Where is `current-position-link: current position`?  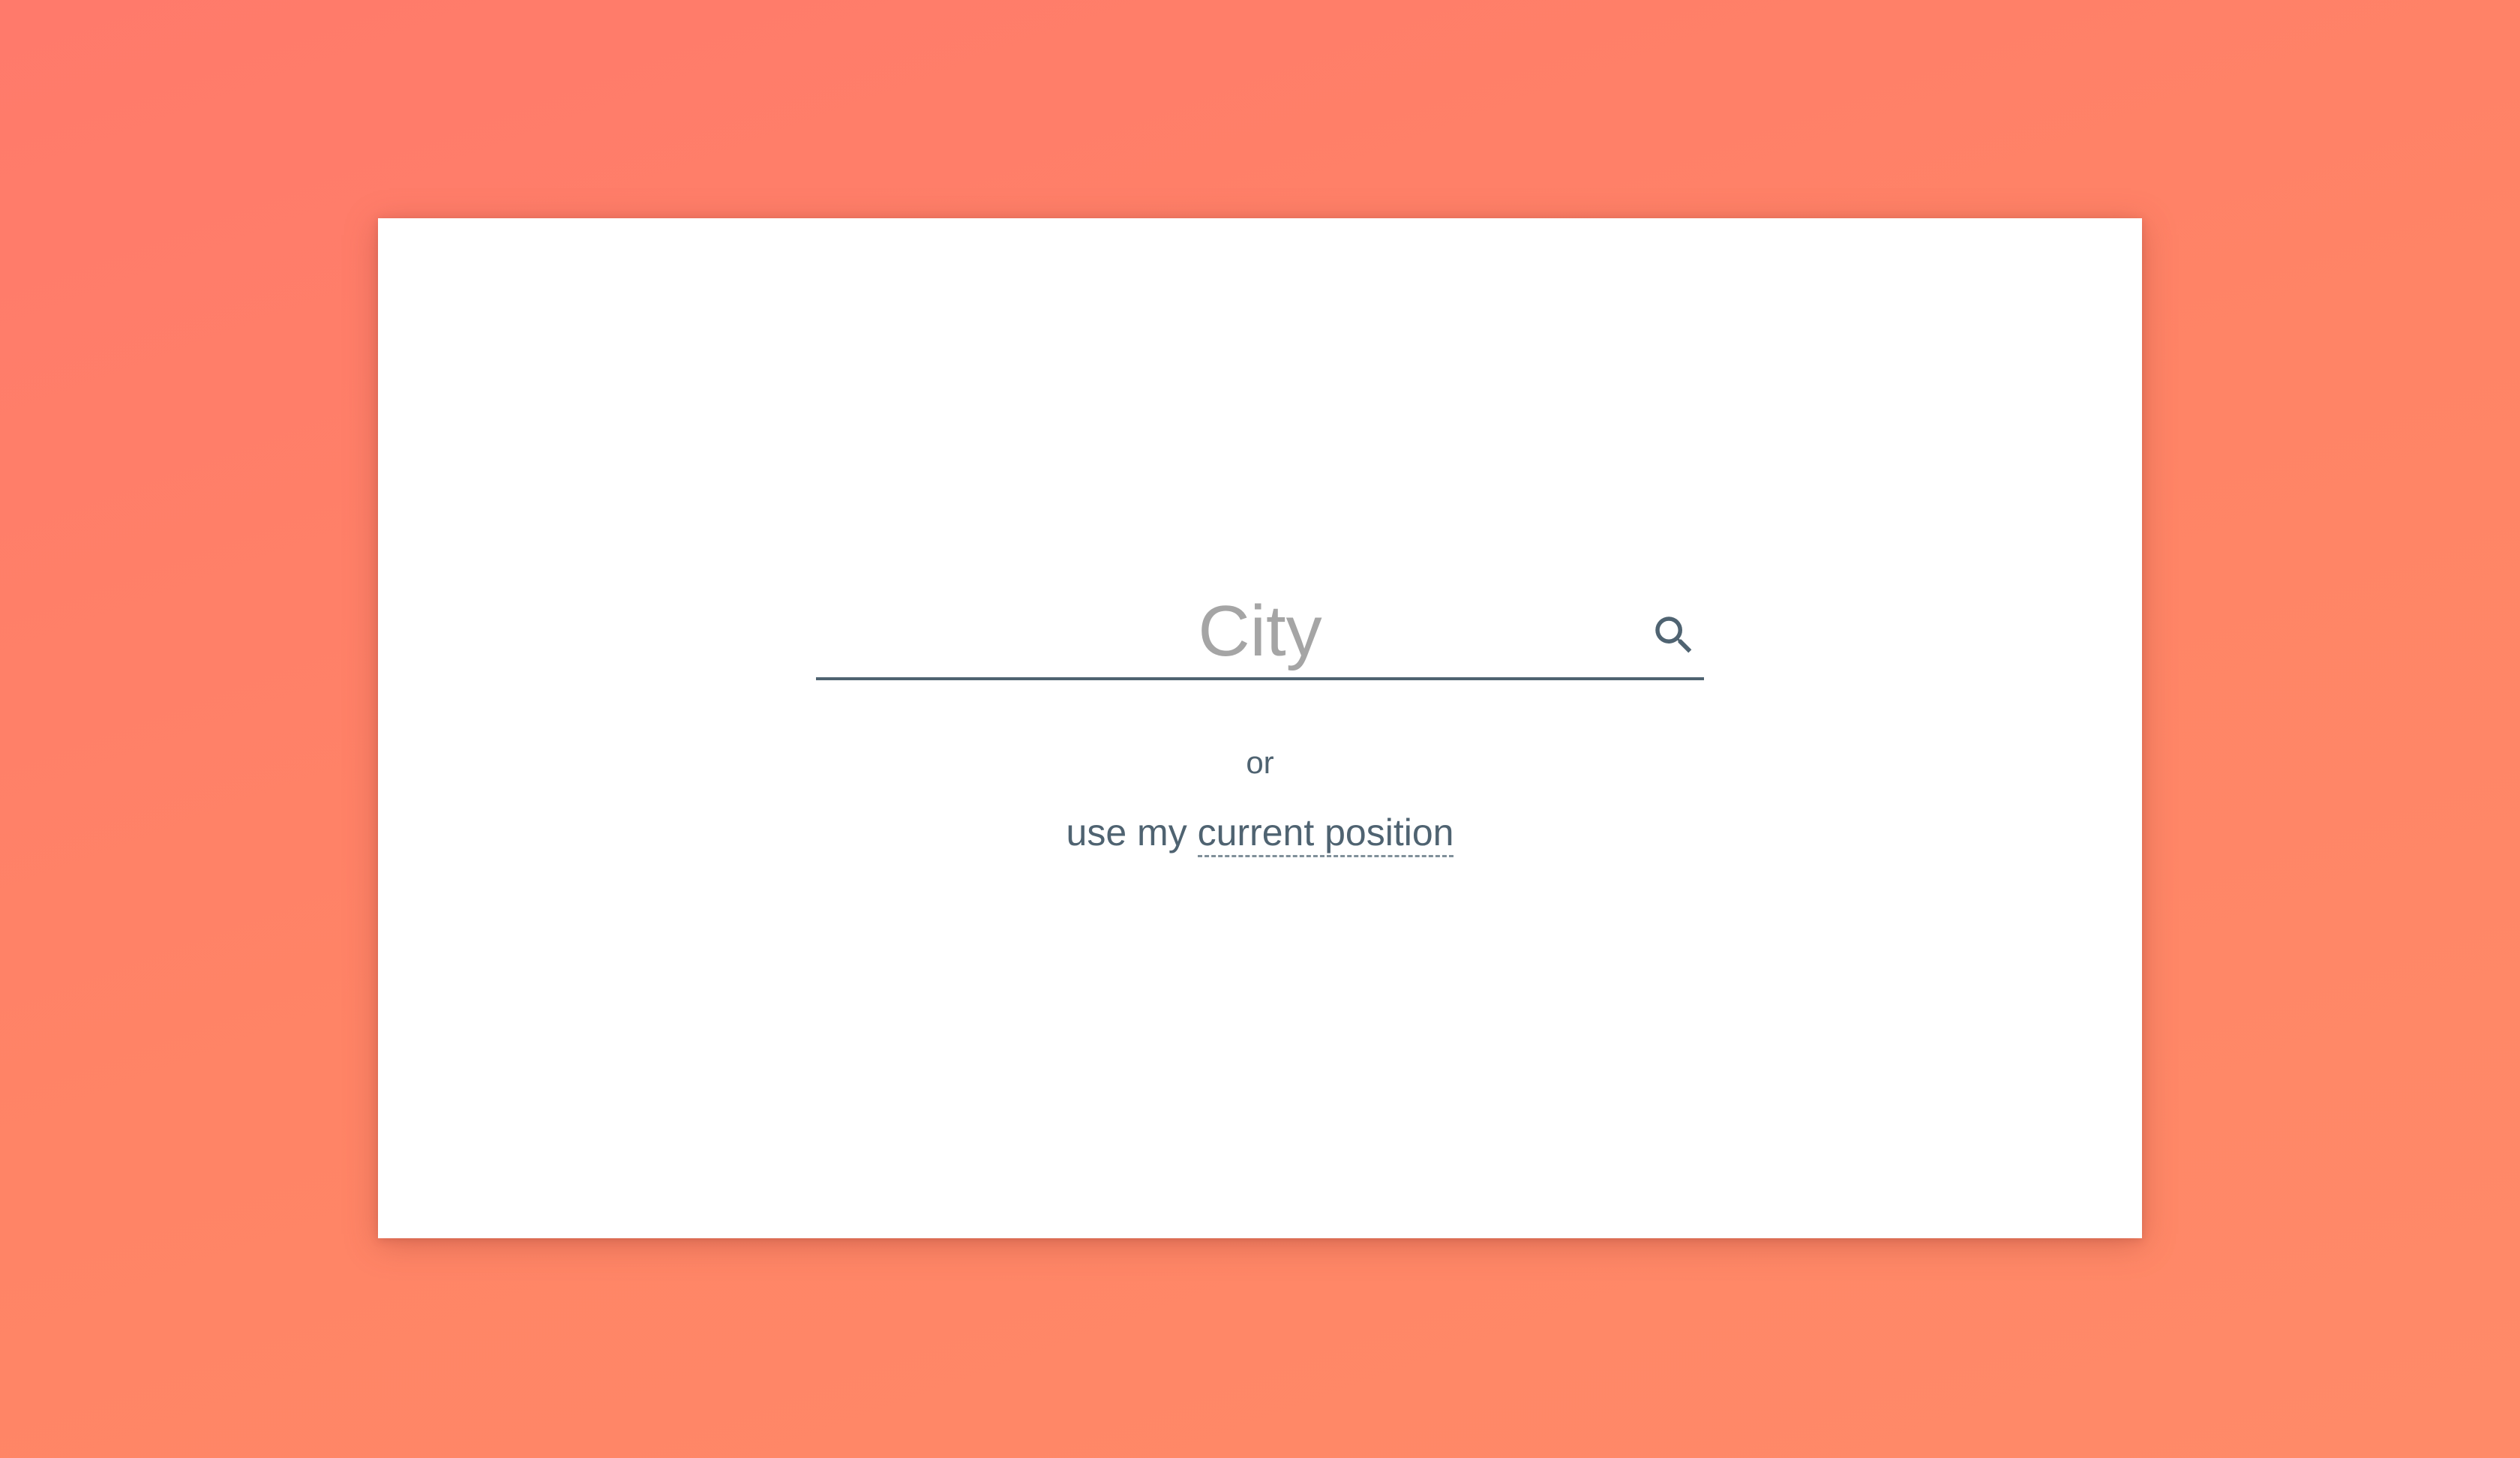 current-position-link: current position is located at coordinates (1325, 834).